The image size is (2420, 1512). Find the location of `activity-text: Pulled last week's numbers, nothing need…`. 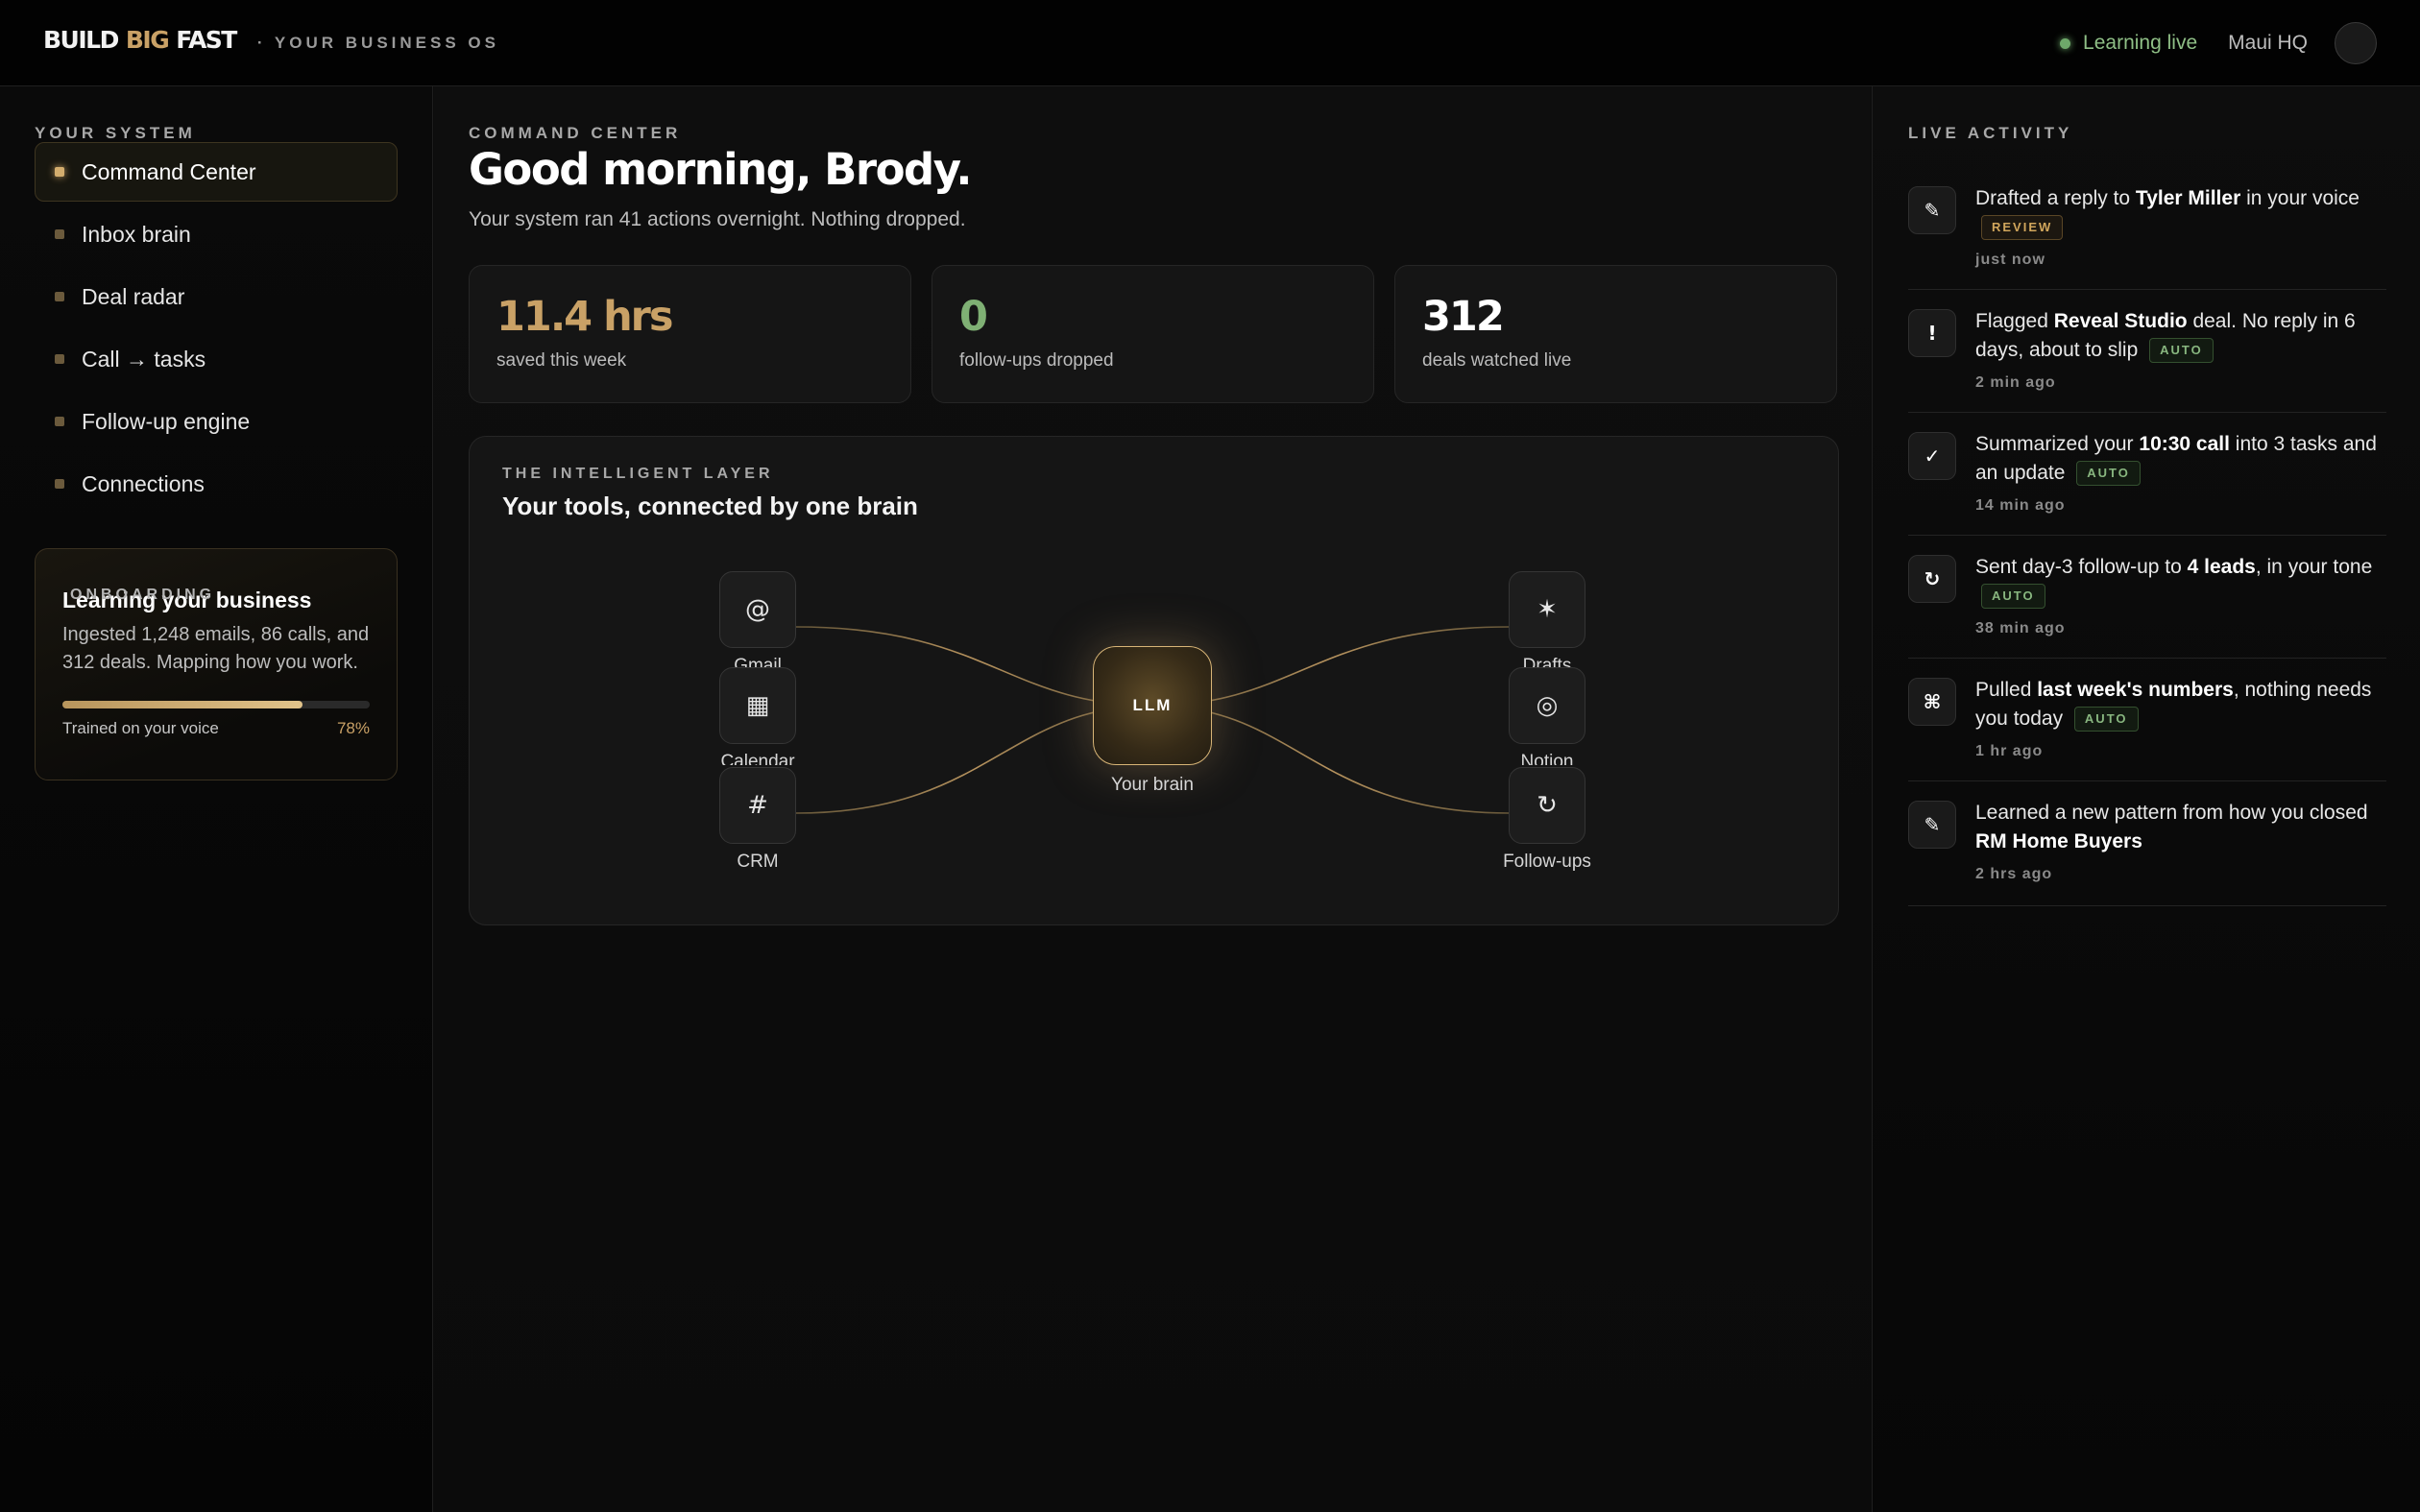

activity-text: Pulled last week's numbers, nothing need… is located at coordinates (2181, 721).